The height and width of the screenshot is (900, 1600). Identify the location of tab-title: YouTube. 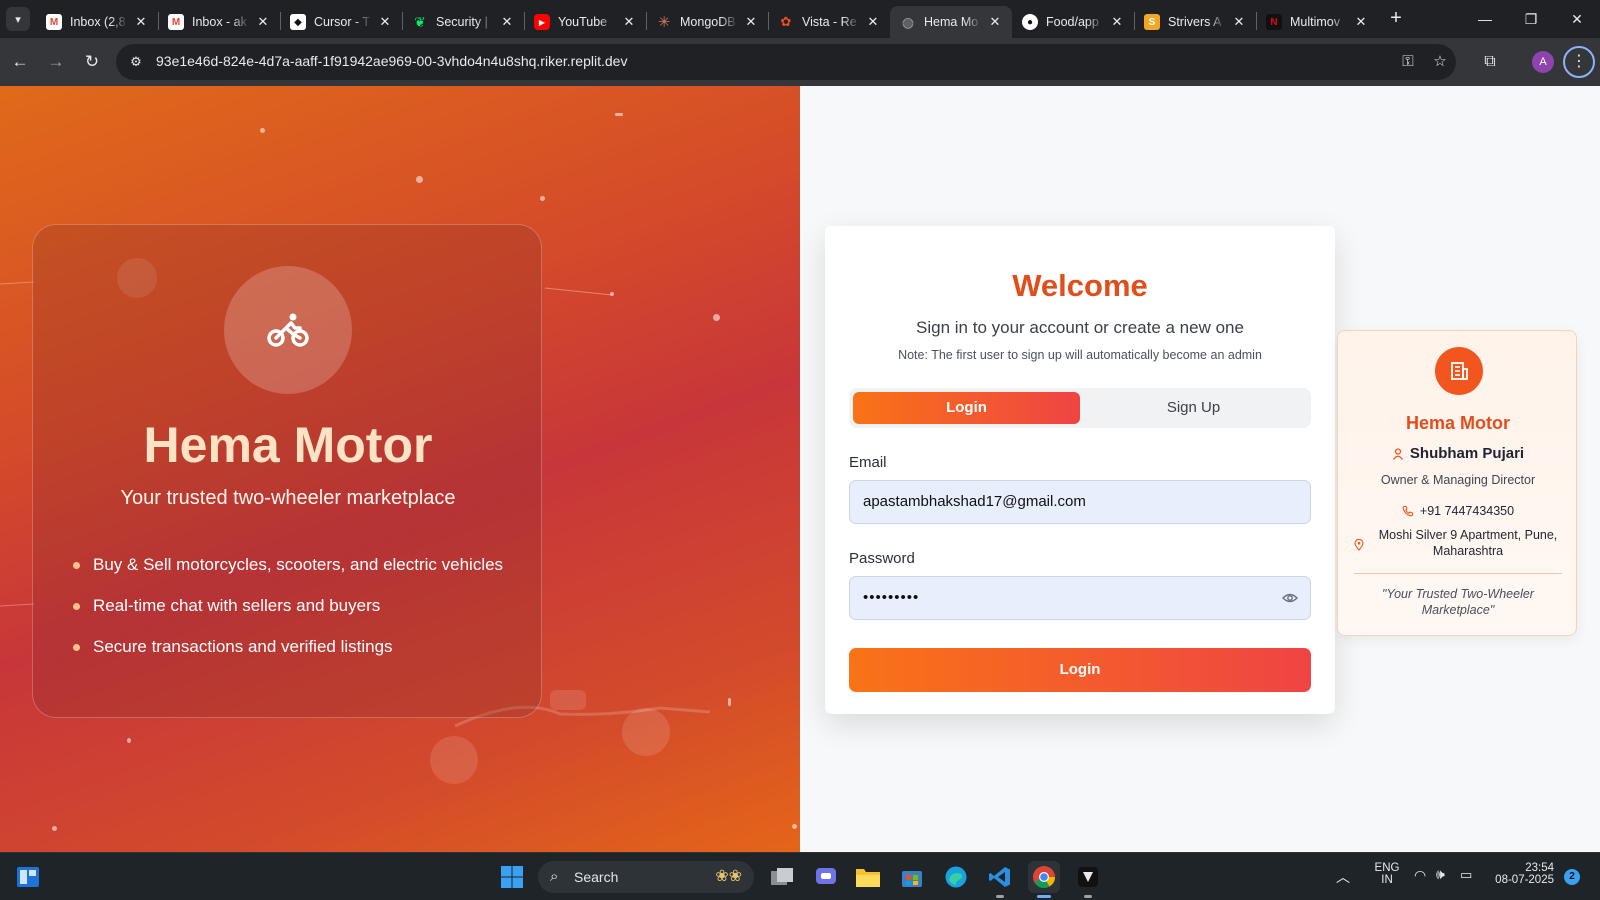
(583, 22).